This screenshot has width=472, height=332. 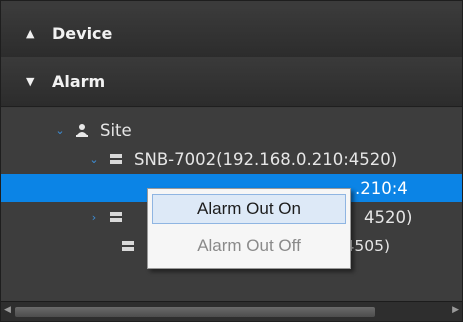 What do you see at coordinates (231, 34) in the screenshot?
I see `section-device-header: ▲ Device` at bounding box center [231, 34].